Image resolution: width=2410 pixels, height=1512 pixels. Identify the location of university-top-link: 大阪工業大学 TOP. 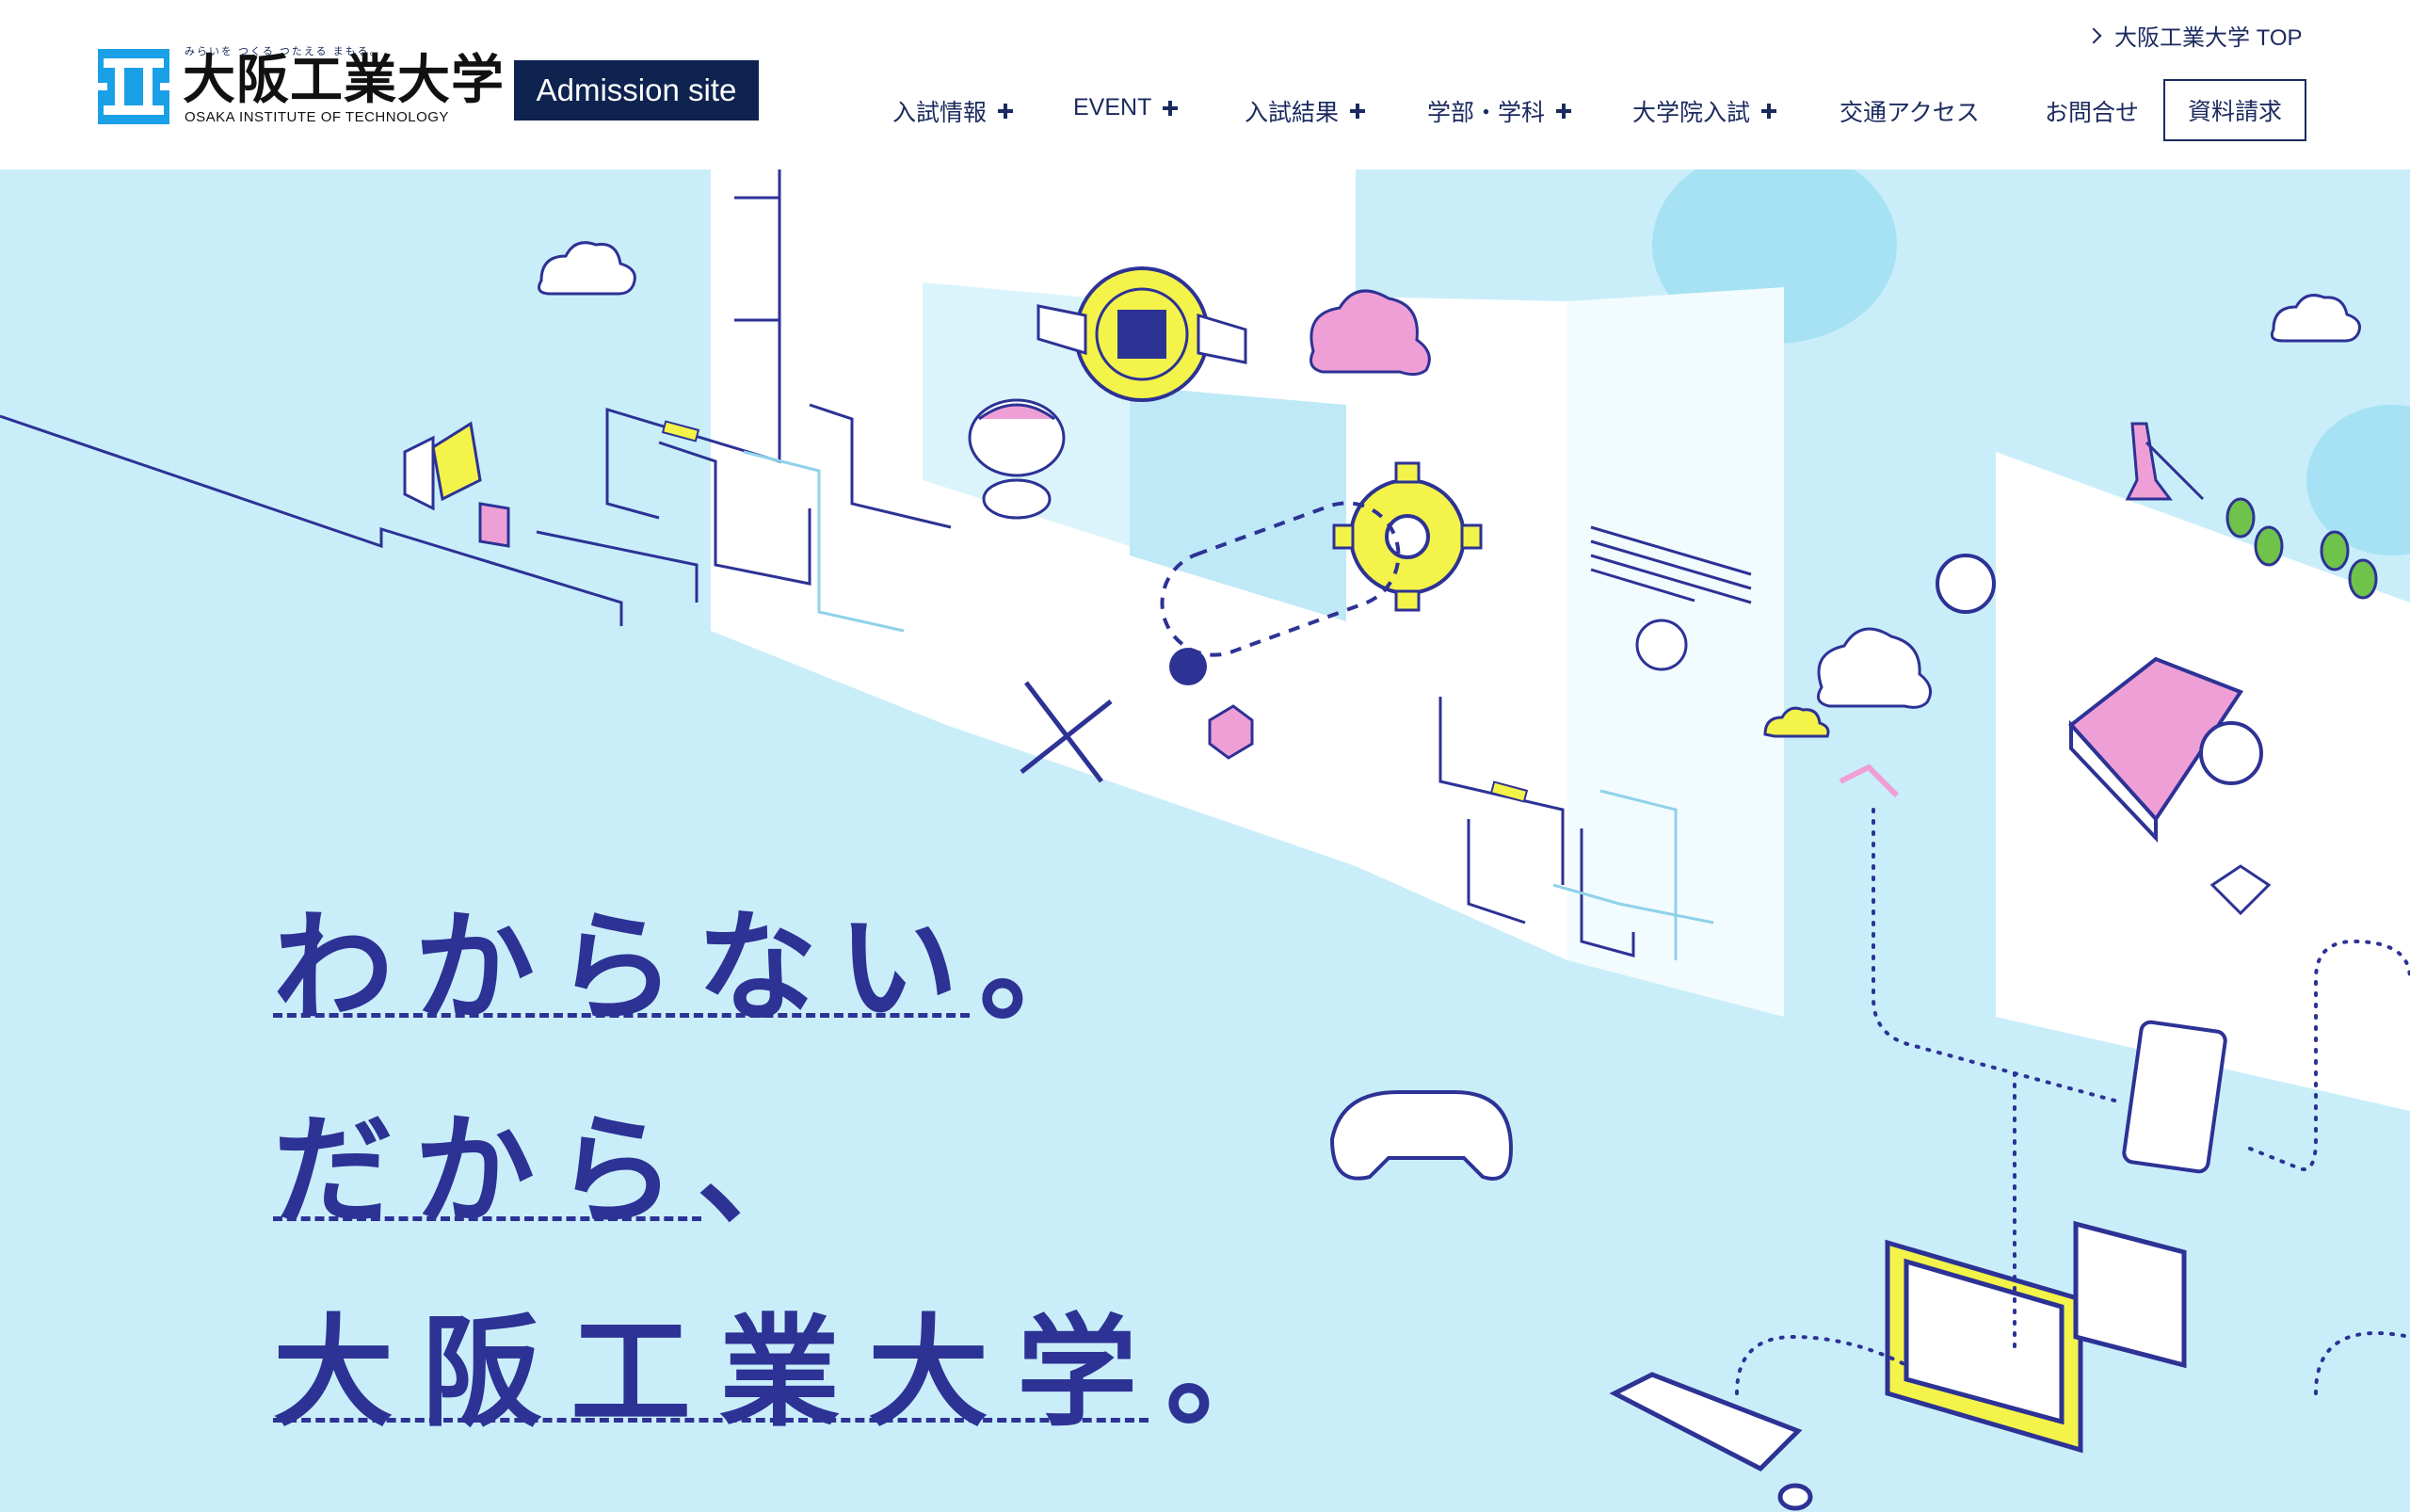
(2194, 35).